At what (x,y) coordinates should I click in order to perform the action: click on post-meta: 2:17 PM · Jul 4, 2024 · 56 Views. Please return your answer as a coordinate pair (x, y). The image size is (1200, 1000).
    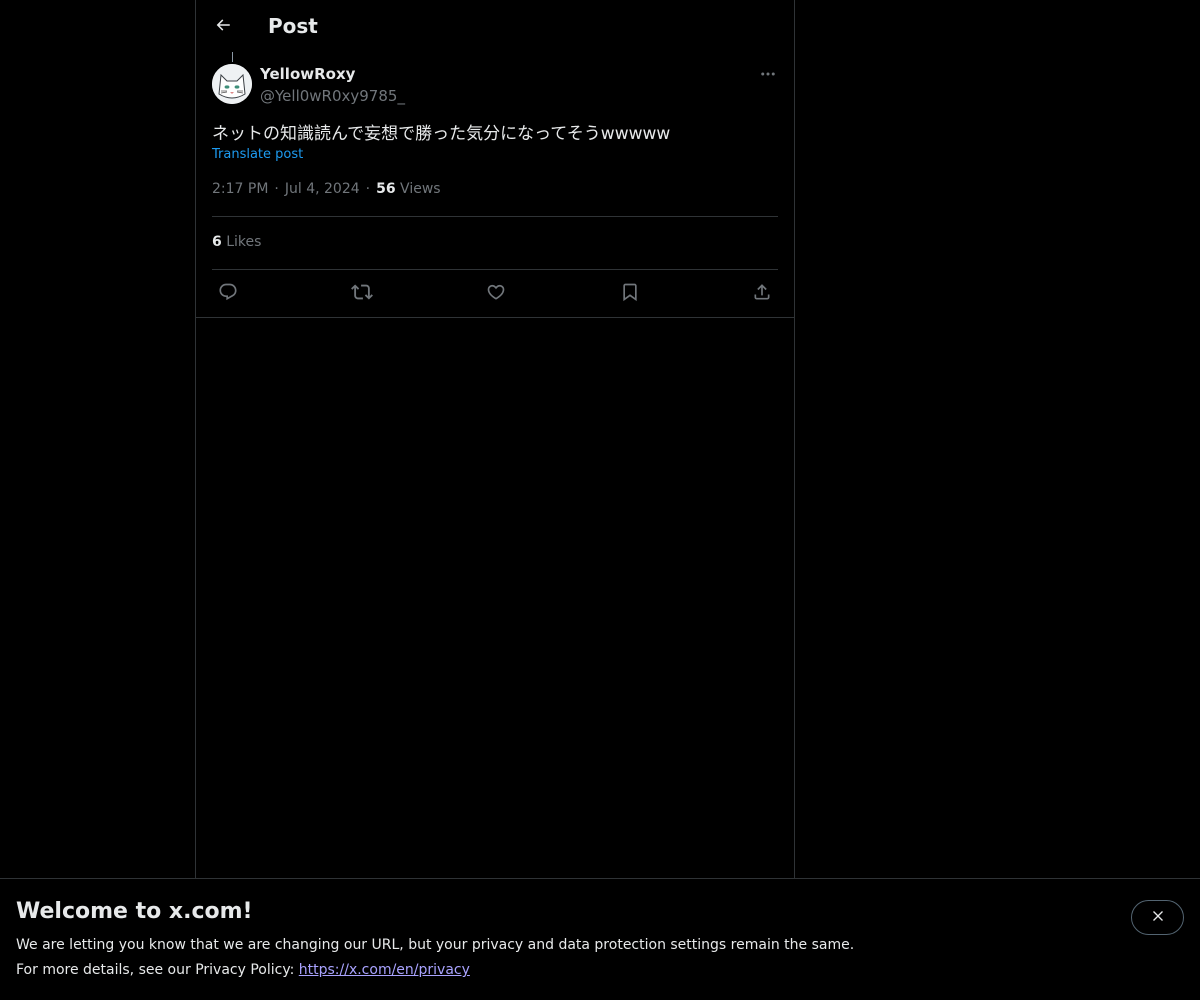
    Looking at the image, I should click on (326, 189).